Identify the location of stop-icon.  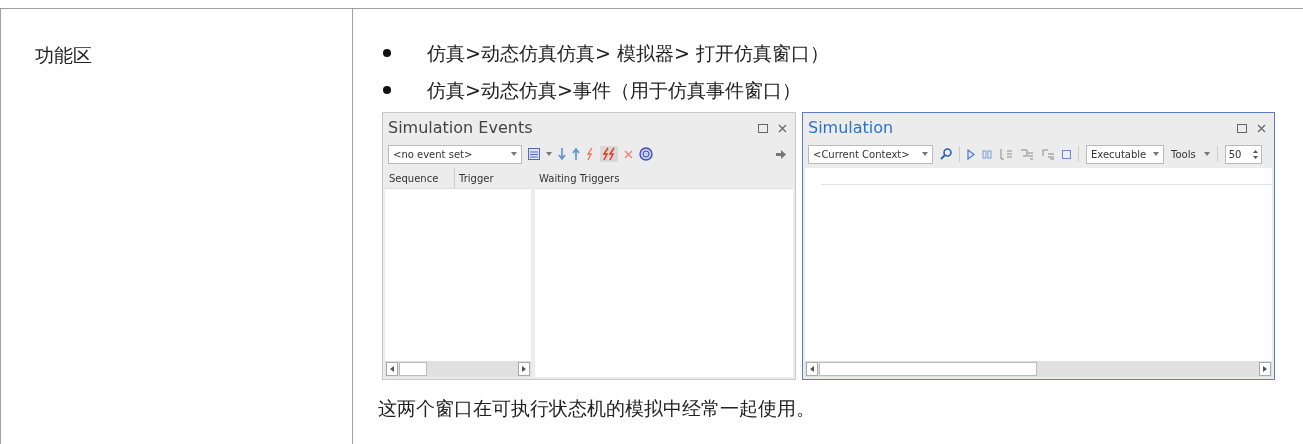
(1066, 154).